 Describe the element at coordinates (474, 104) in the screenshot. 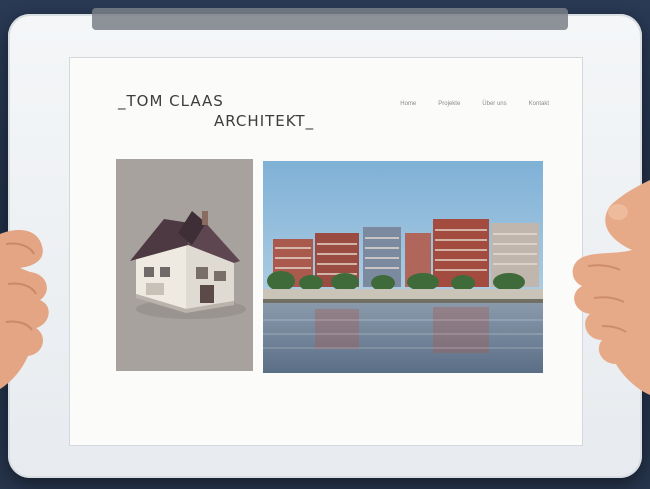

I see `main-nav: Home Projekte Über uns Kontakt` at that location.